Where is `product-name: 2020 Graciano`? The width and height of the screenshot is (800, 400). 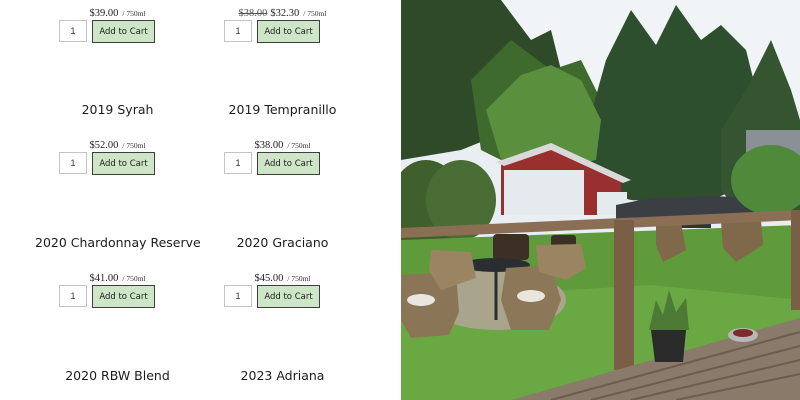 product-name: 2020 Graciano is located at coordinates (282, 242).